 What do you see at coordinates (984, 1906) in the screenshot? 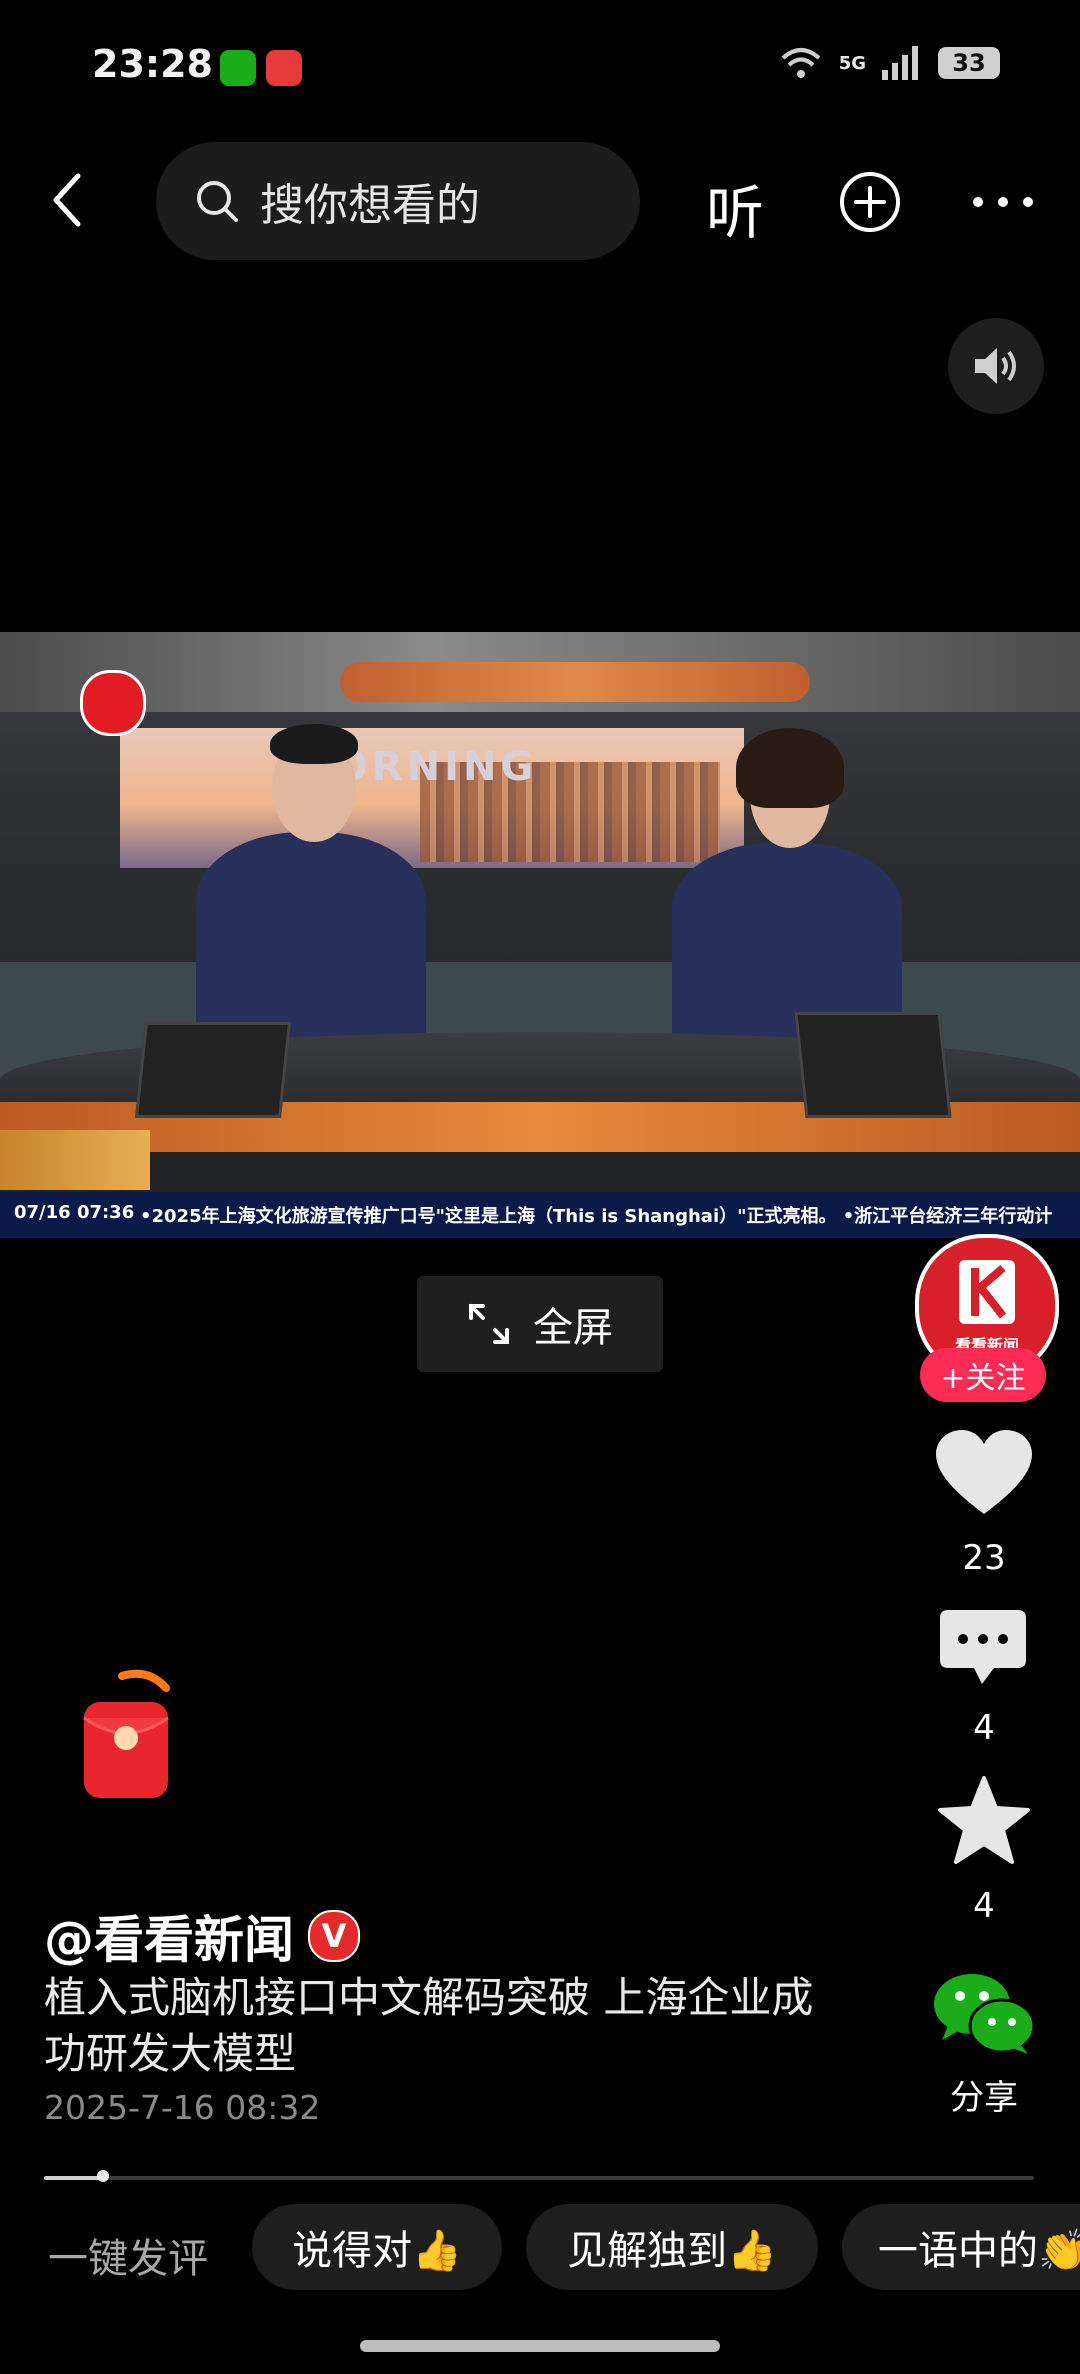
I see `favorite-count: 4` at bounding box center [984, 1906].